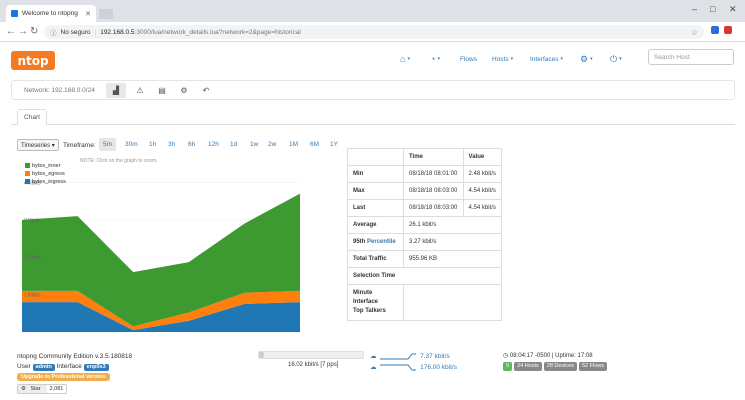 This screenshot has width=745, height=400. Describe the element at coordinates (424, 259) in the screenshot. I see `table-row: Total Traffic 955.96 KB` at that location.